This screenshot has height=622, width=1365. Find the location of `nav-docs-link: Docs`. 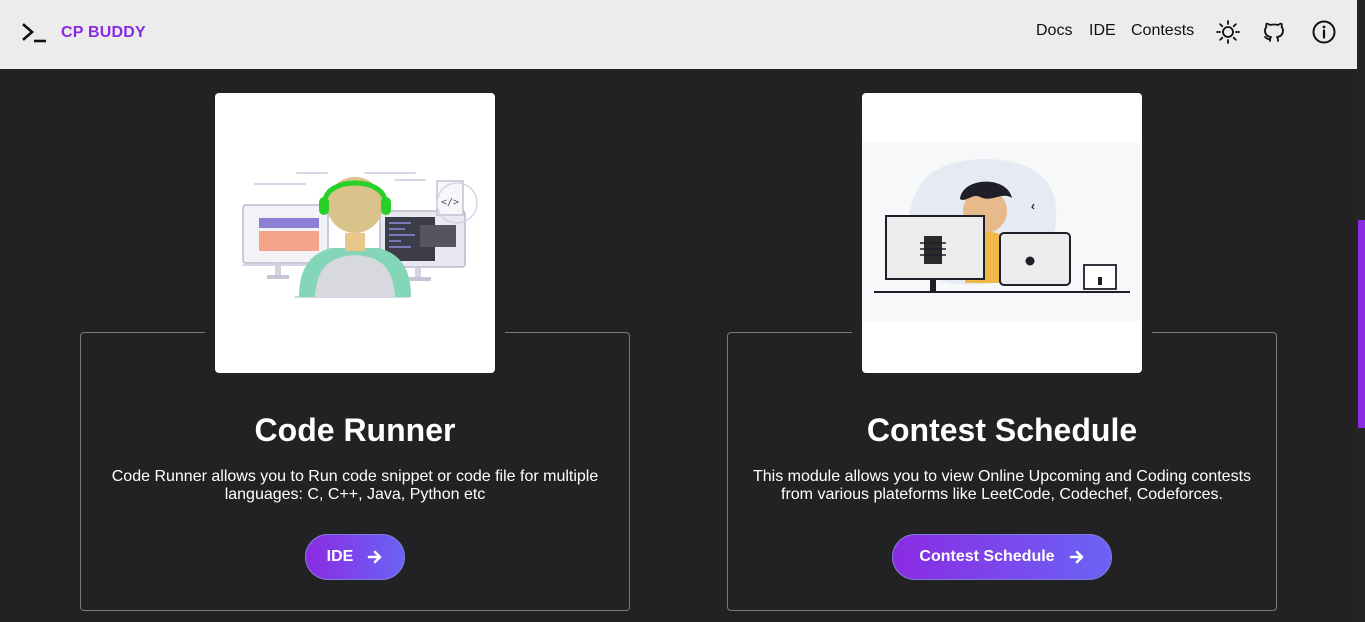

nav-docs-link: Docs is located at coordinates (1054, 31).